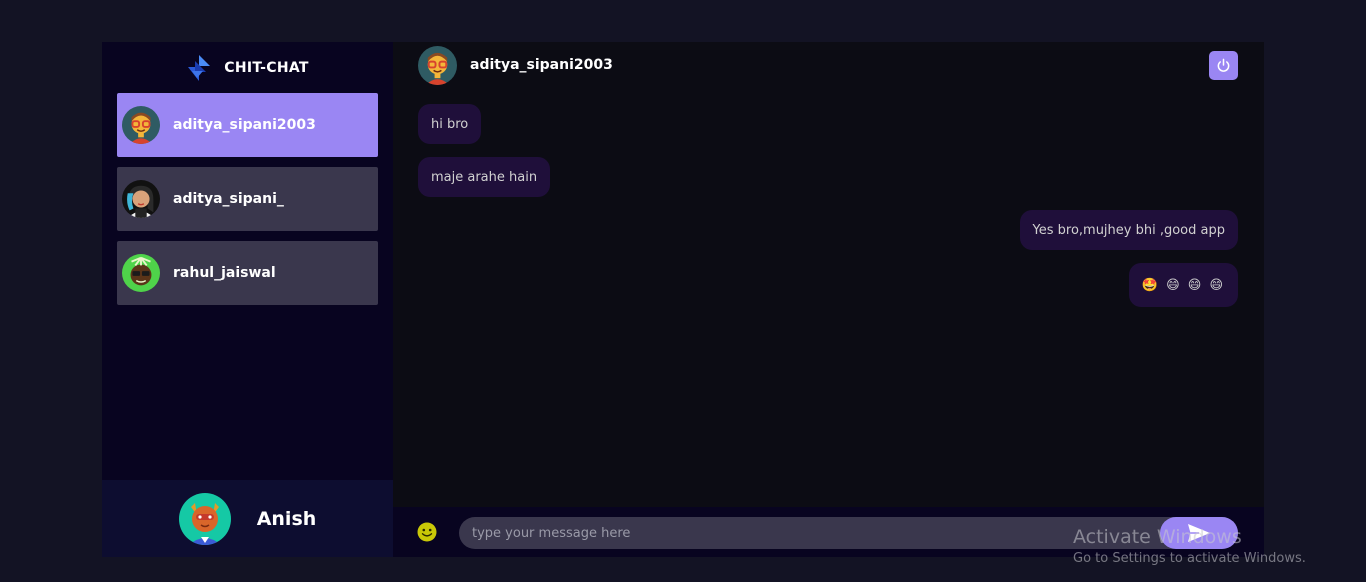  I want to click on contact-username: aditya_sipani2003, so click(244, 125).